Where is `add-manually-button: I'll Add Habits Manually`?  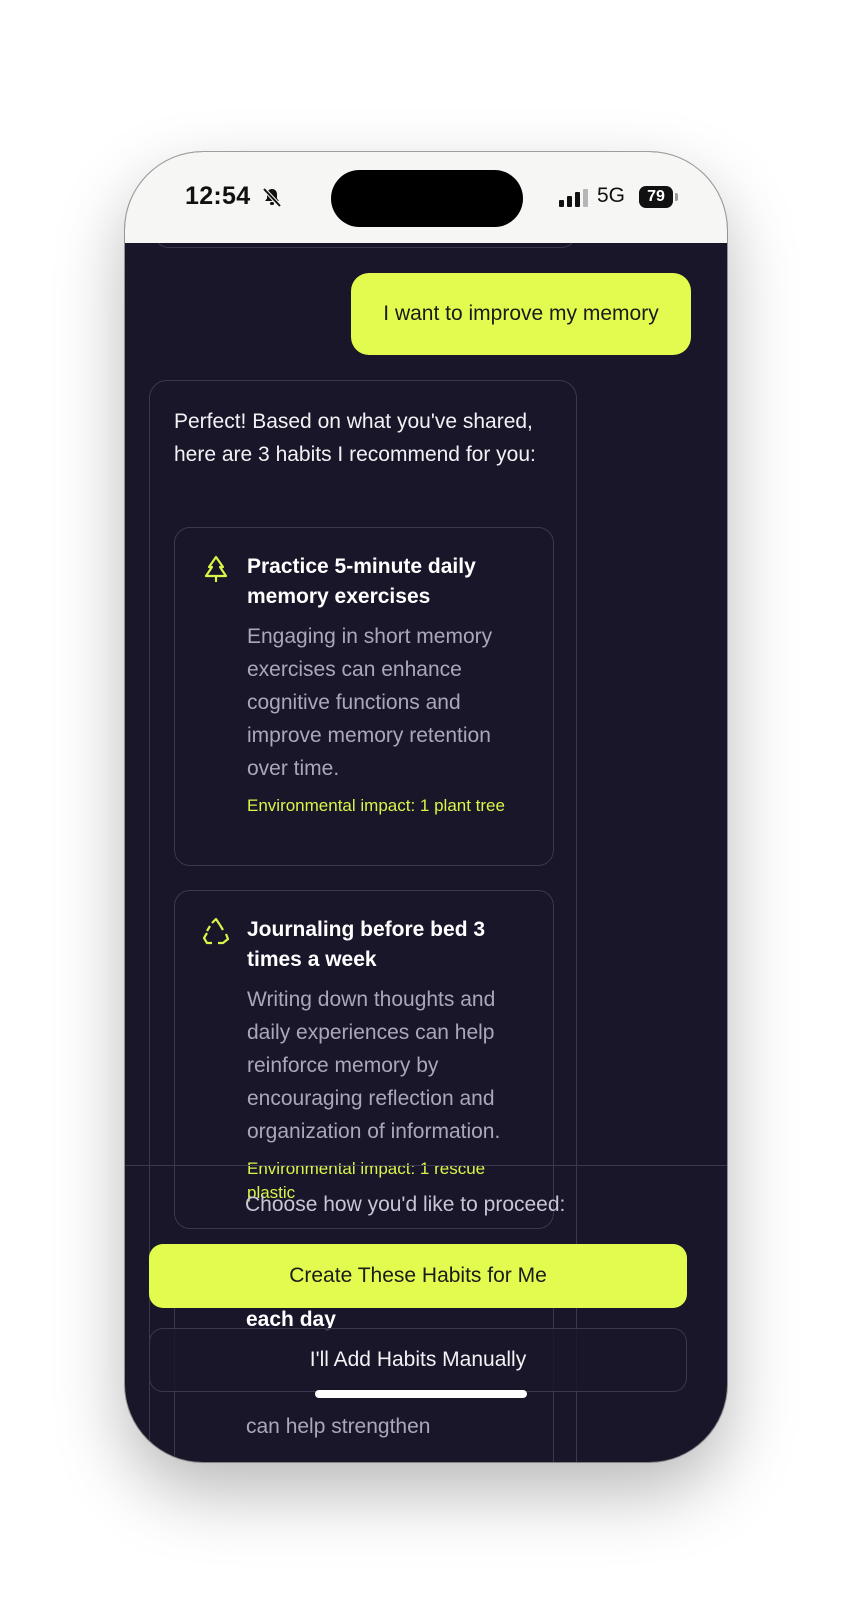 add-manually-button: I'll Add Habits Manually is located at coordinates (418, 1360).